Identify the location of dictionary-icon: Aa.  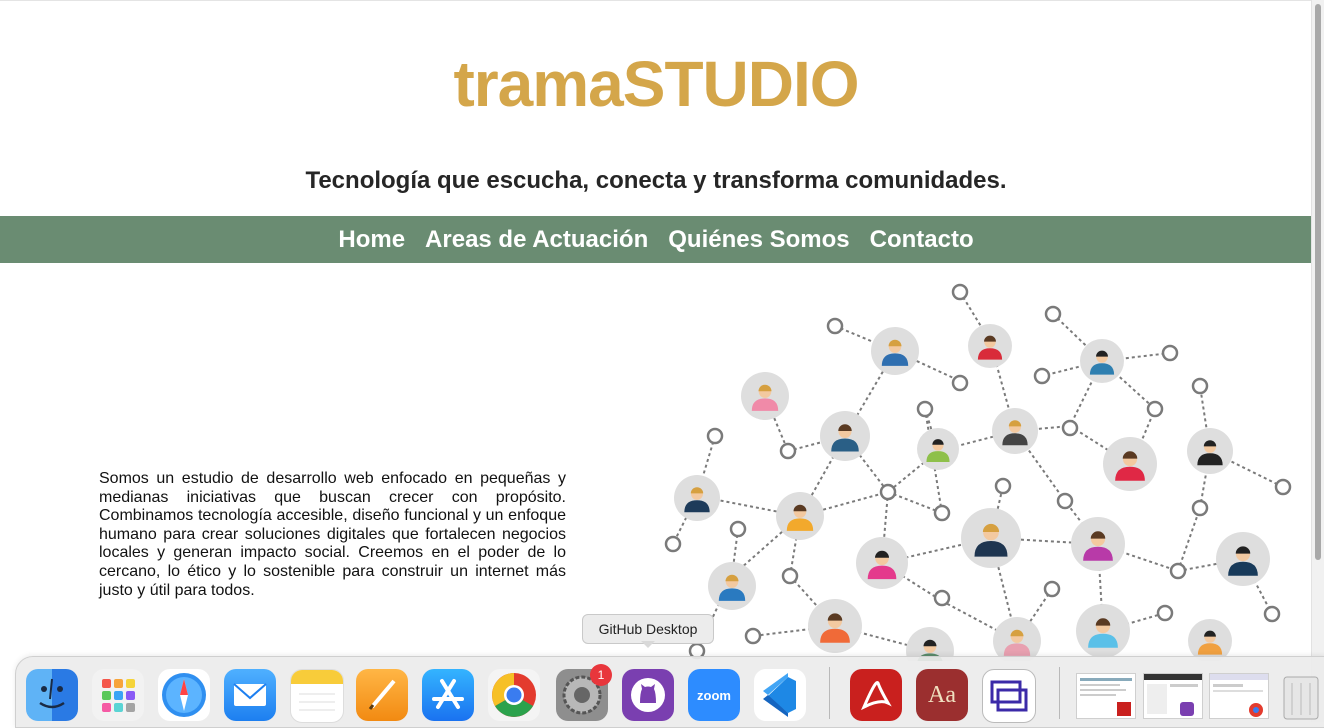
(942, 695).